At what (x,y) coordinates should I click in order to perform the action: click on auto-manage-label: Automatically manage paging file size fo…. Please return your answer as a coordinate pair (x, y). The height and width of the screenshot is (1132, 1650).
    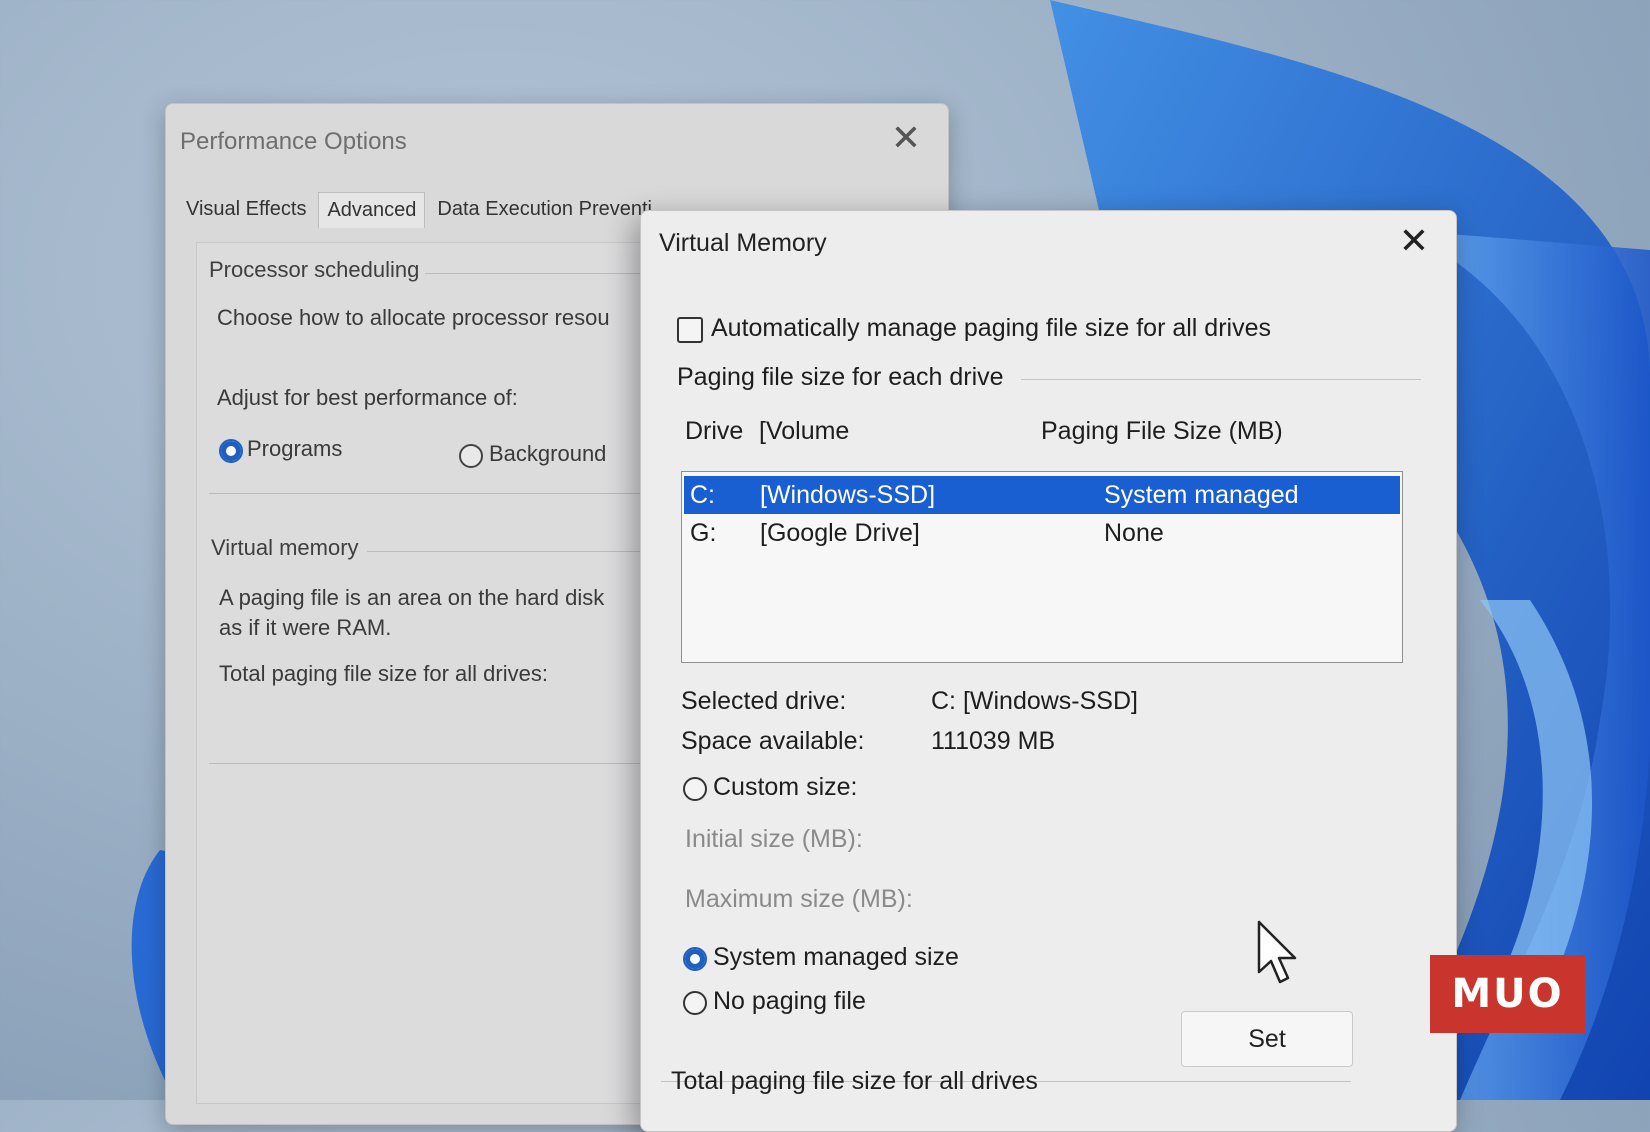
    Looking at the image, I should click on (991, 328).